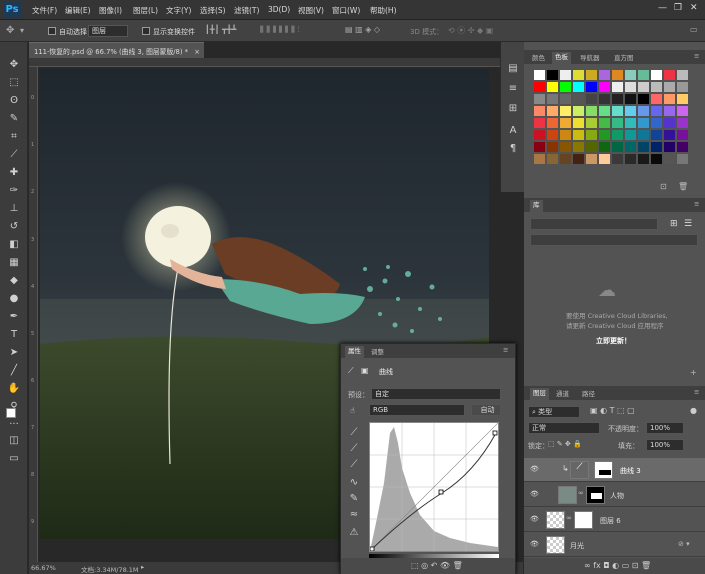 Image resolution: width=705 pixels, height=574 pixels. Describe the element at coordinates (354, 465) in the screenshot. I see `sample-white-icon: ⟋` at that location.